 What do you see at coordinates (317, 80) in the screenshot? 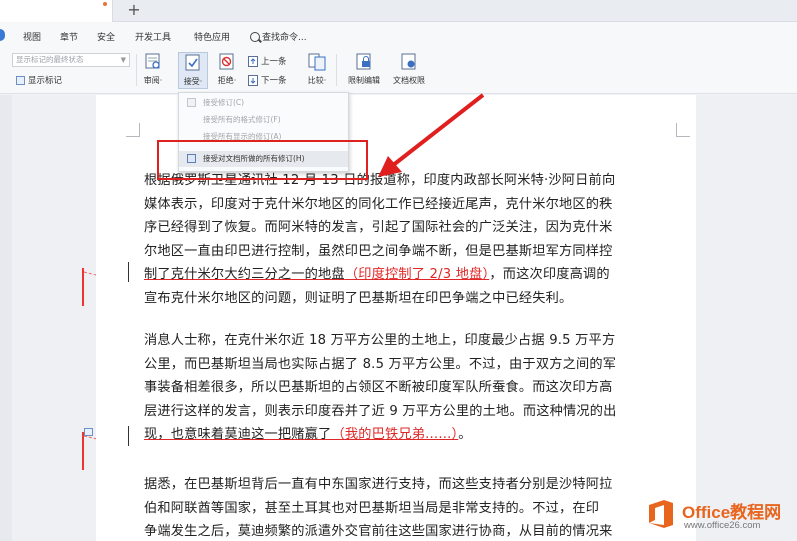
I see `compare-label: 比较·` at bounding box center [317, 80].